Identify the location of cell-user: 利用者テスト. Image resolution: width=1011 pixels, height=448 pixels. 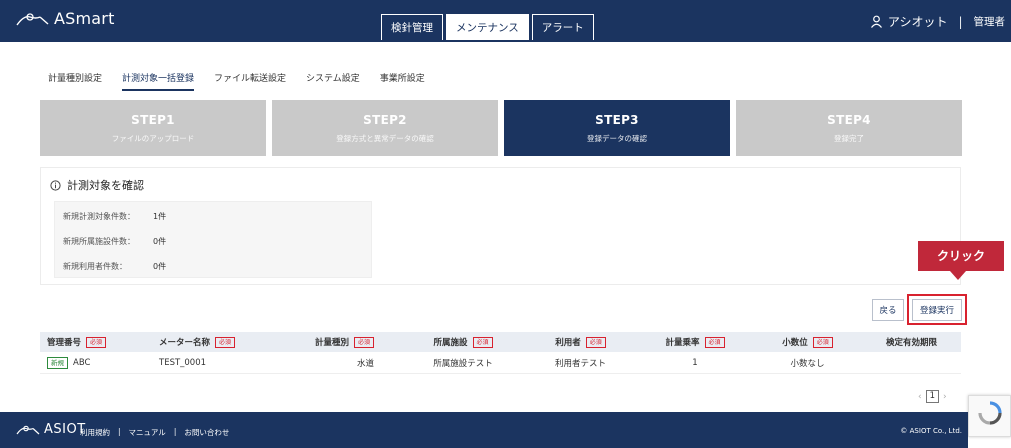
(580, 363).